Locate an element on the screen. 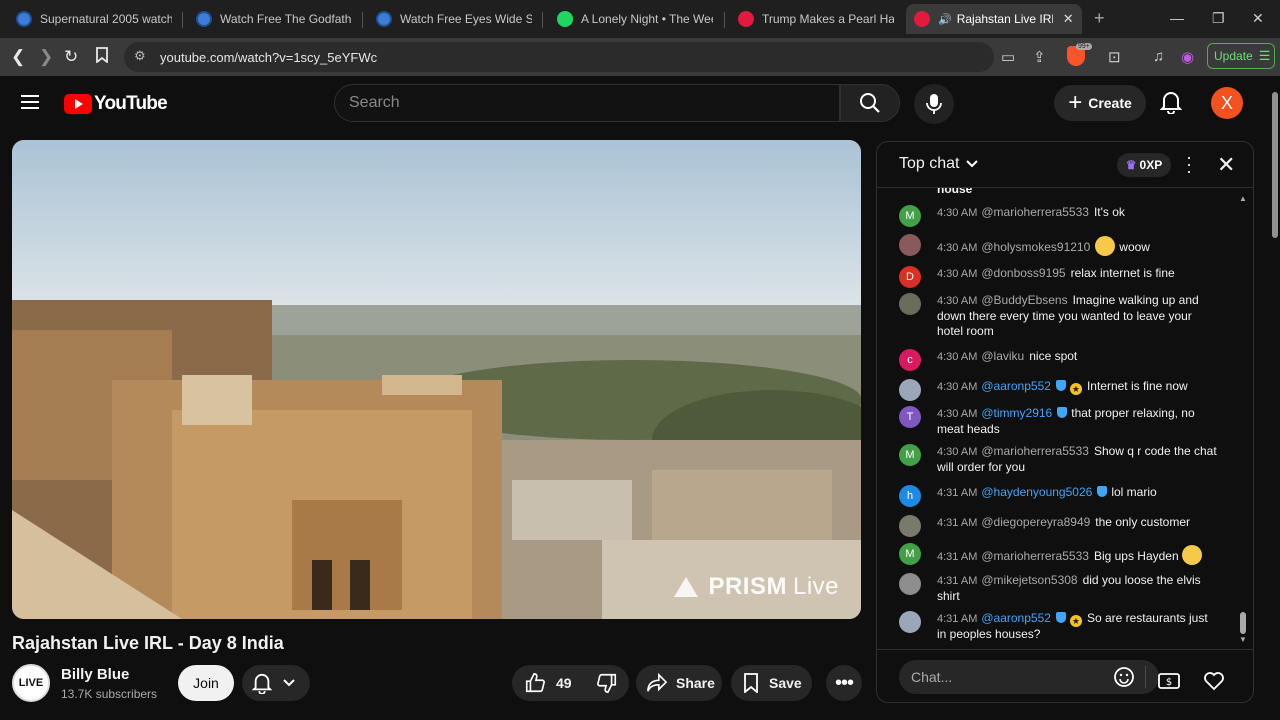 This screenshot has width=1280, height=720. heart-reaction-icon is located at coordinates (1214, 683).